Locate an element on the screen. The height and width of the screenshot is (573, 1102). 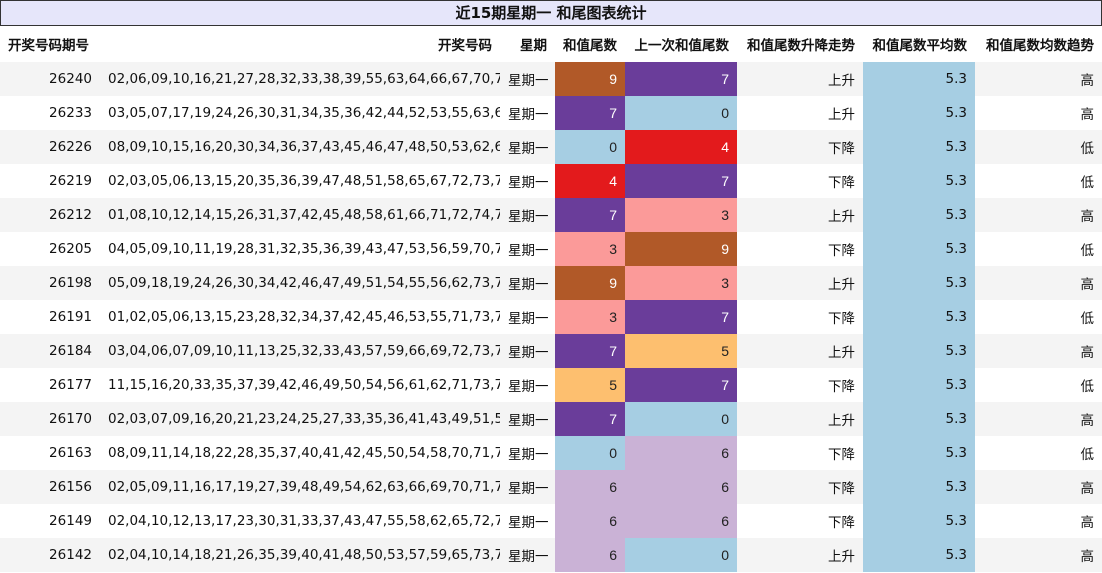
header-numbers: 开奖号码 is located at coordinates (300, 44).